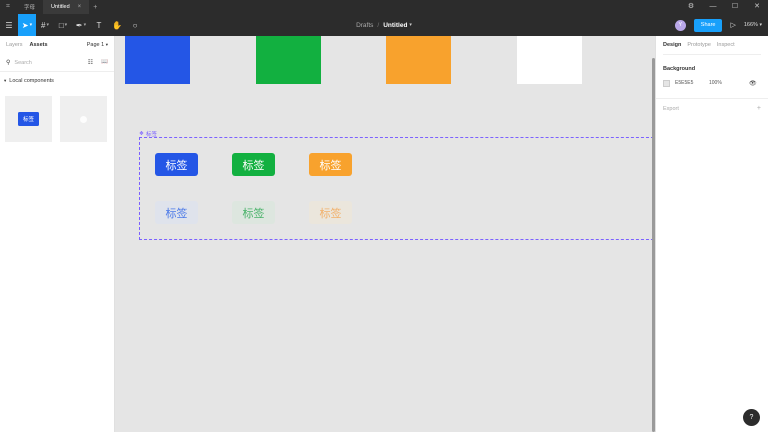  What do you see at coordinates (330, 212) in the screenshot?
I see `tag-light-orange: 标签` at bounding box center [330, 212].